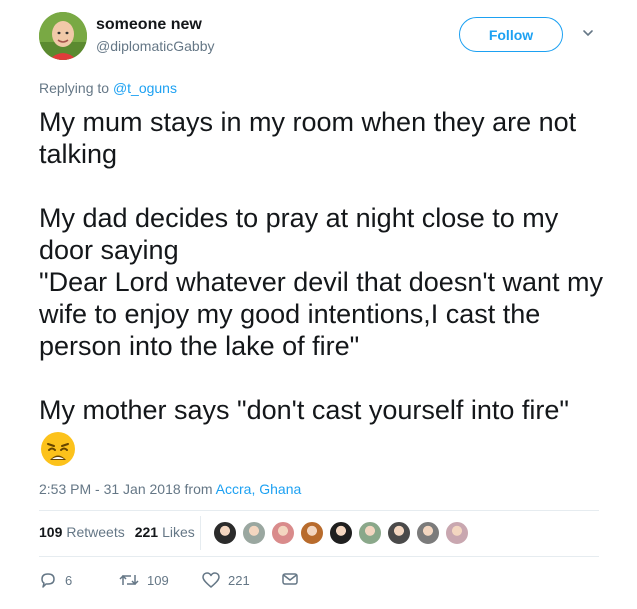 Image resolution: width=637 pixels, height=609 pixels. Describe the element at coordinates (588, 33) in the screenshot. I see `chevron-down-icon` at that location.